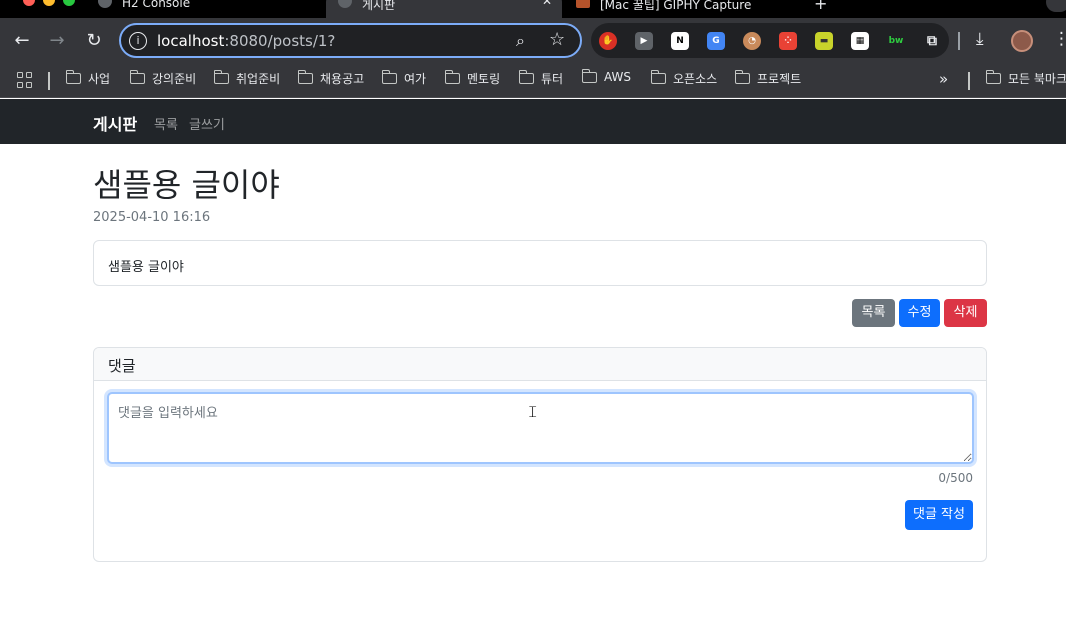  Describe the element at coordinates (330, 78) in the screenshot. I see `bookmark-folder: 채용공고` at that location.